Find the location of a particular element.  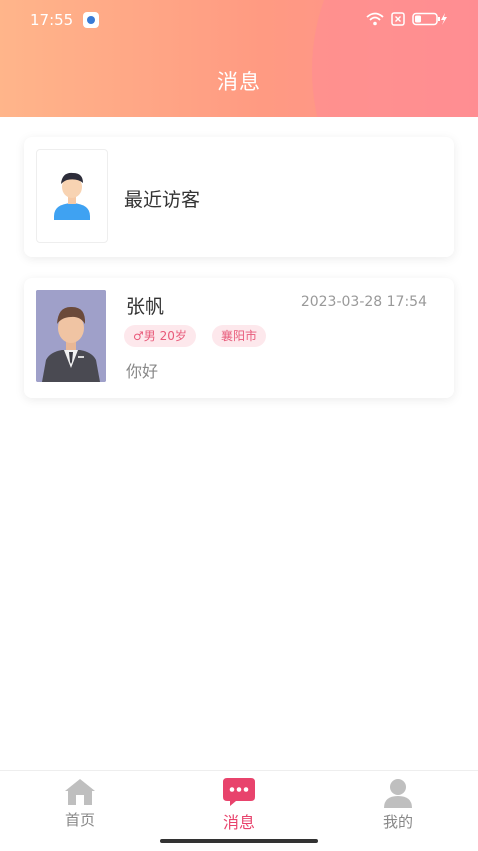

visitor-avatar is located at coordinates (72, 196).